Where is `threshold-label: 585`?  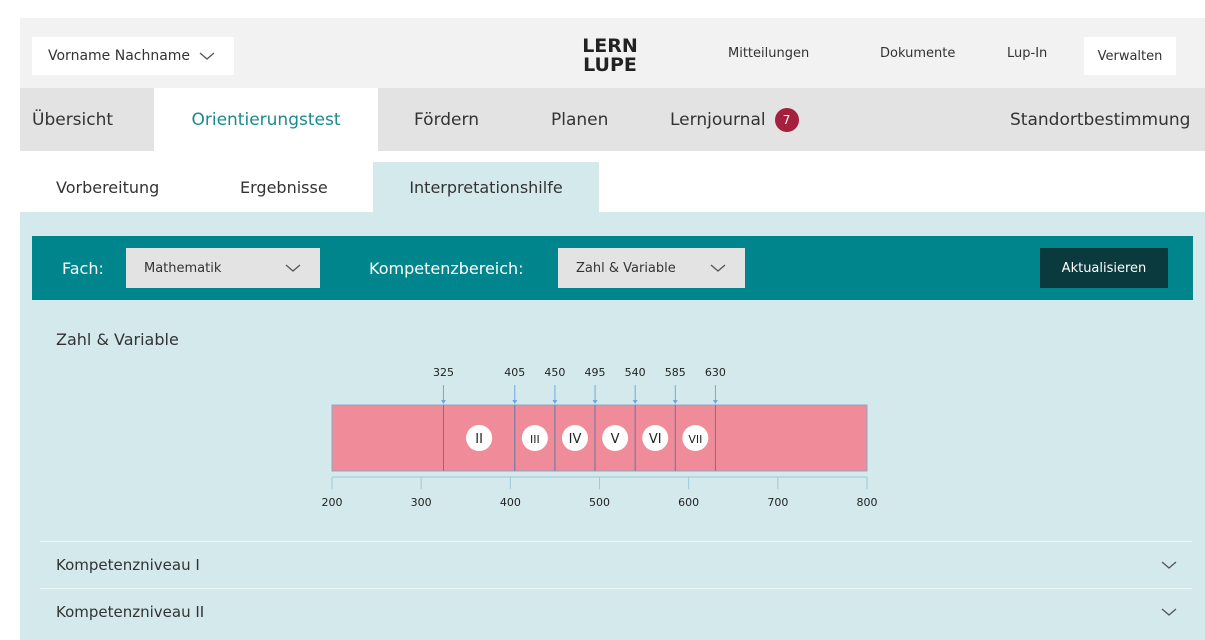 threshold-label: 585 is located at coordinates (675, 372).